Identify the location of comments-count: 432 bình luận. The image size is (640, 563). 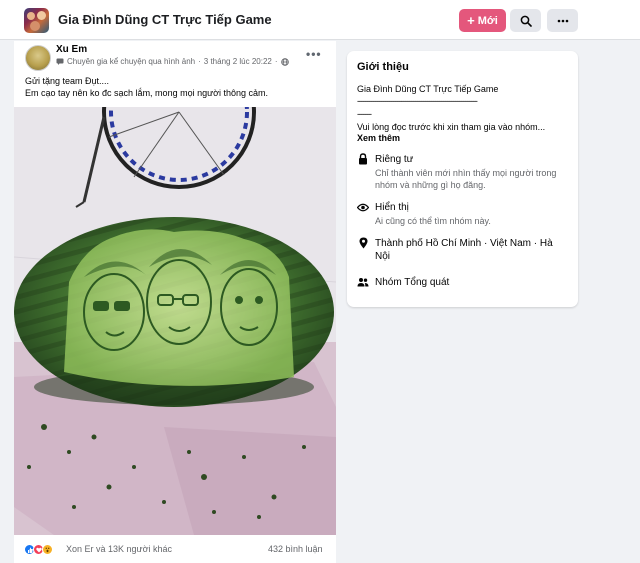
(295, 549).